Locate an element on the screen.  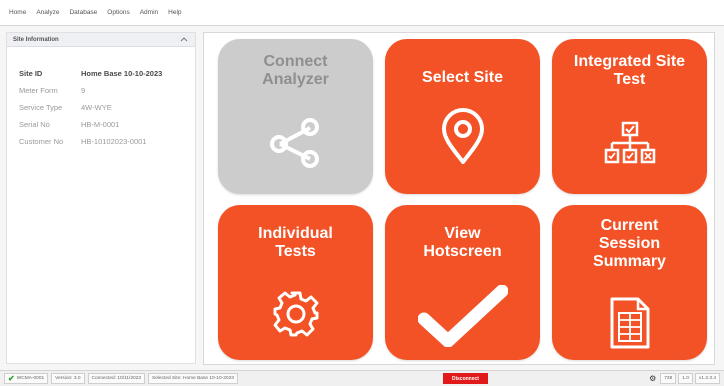
version-right: v1.2.3.4 is located at coordinates (707, 378).